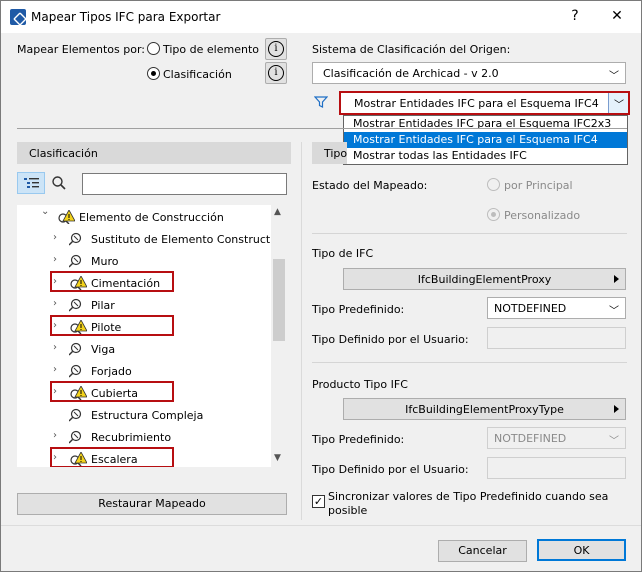 This screenshot has width=642, height=572. What do you see at coordinates (556, 468) in the screenshot?
I see `user-defined-type-2-input` at bounding box center [556, 468].